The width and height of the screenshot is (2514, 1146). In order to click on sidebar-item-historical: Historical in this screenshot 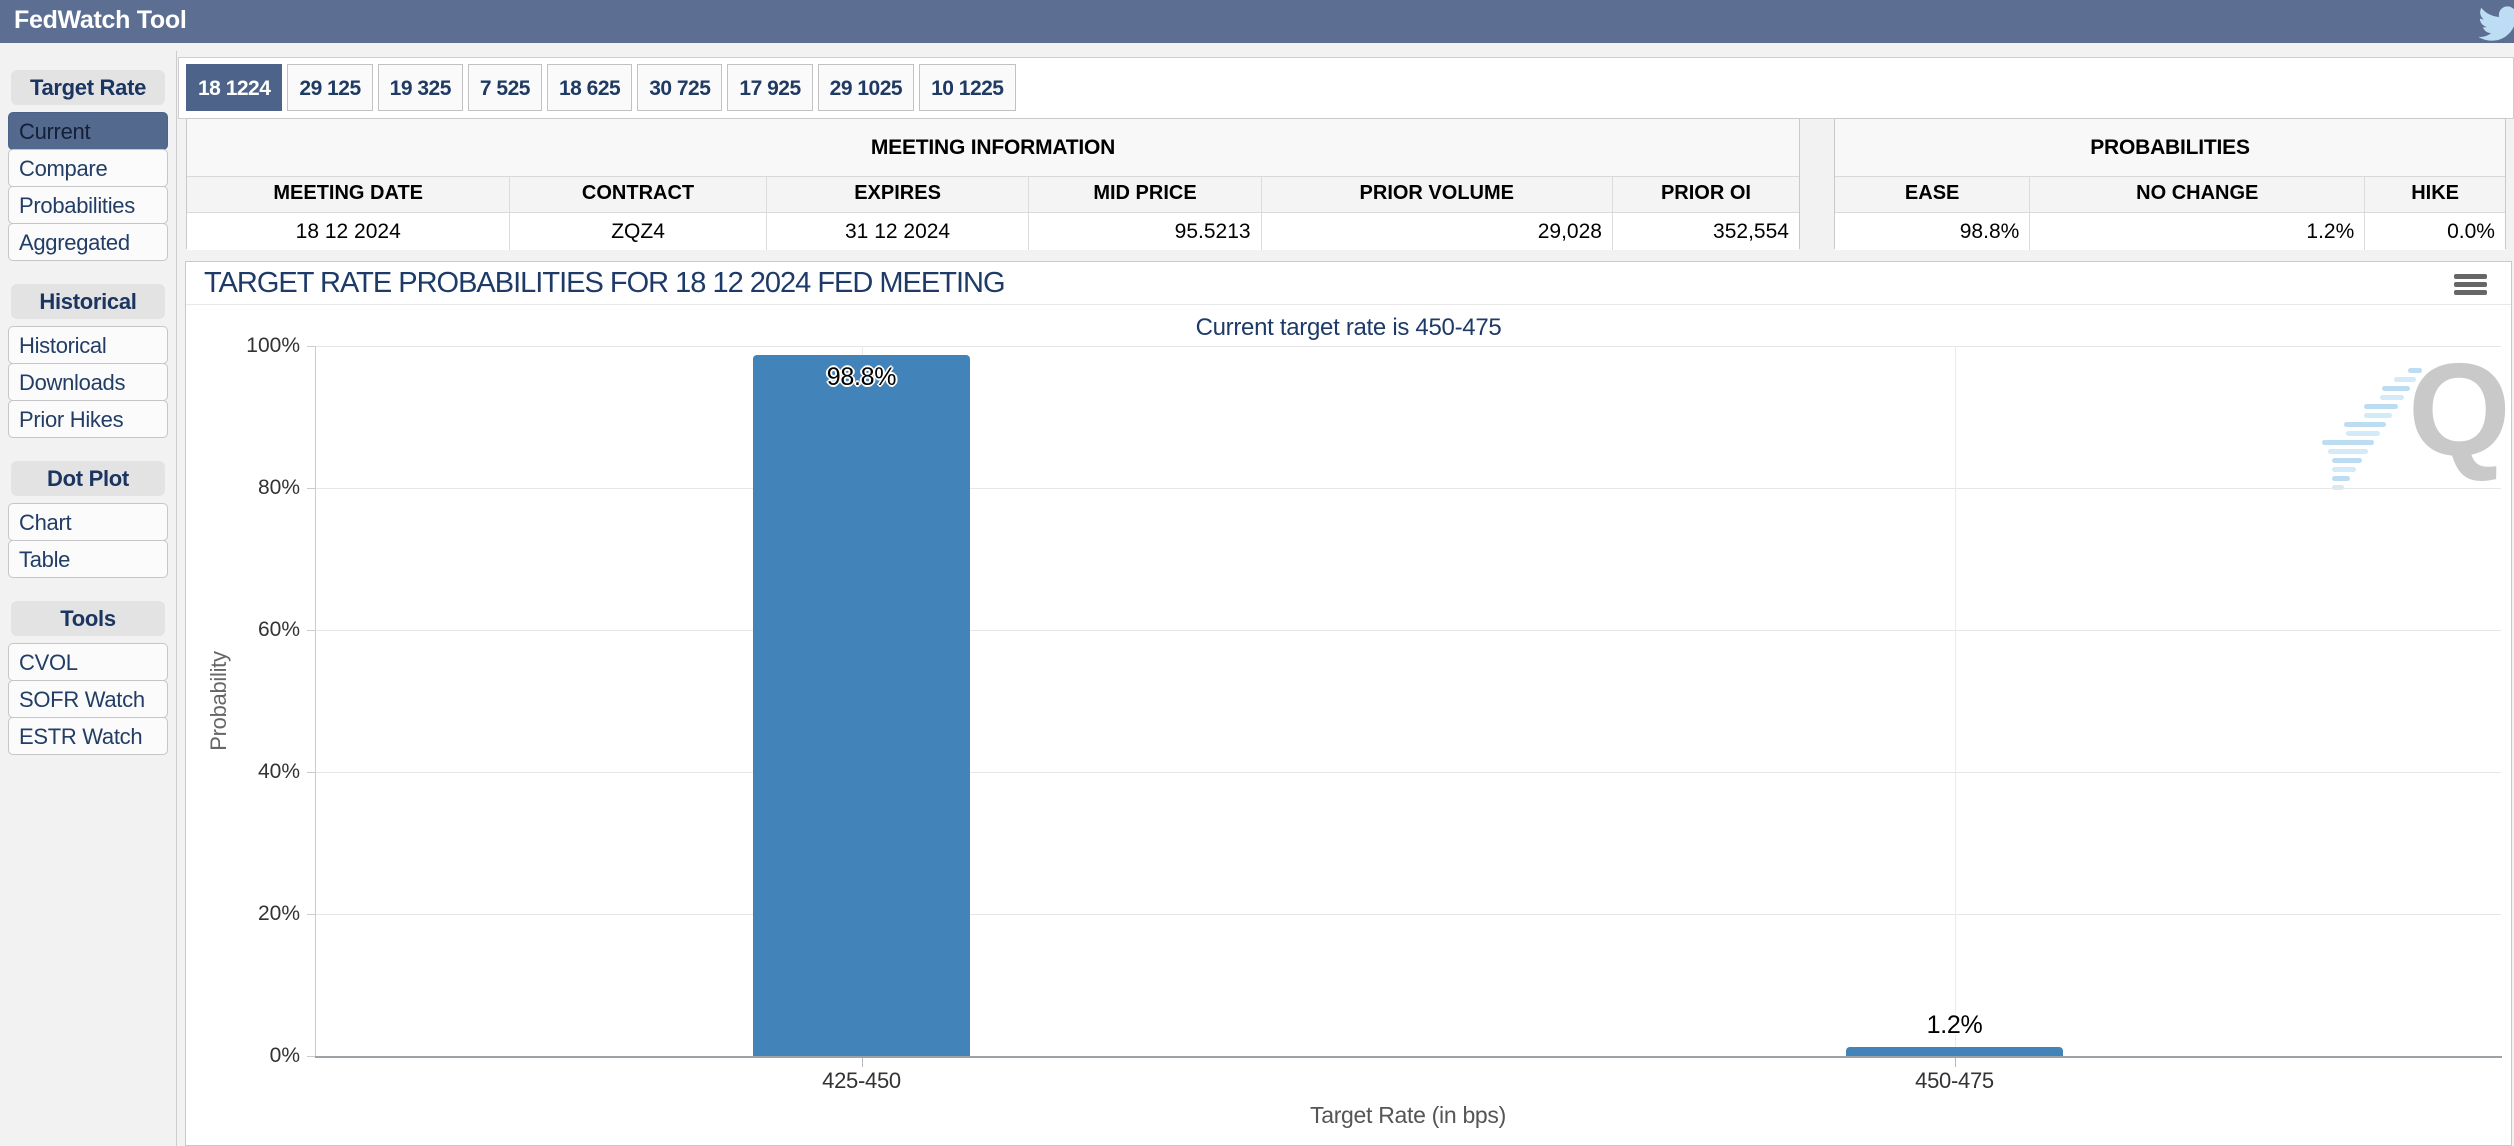, I will do `click(88, 345)`.